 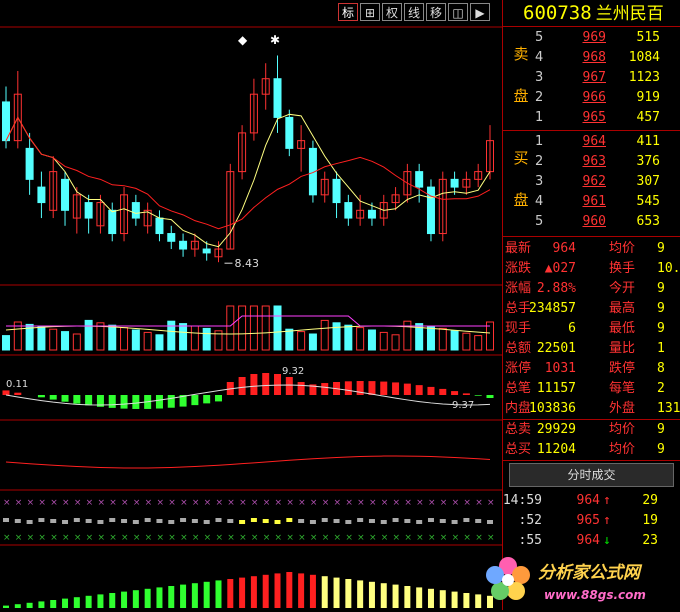 I want to click on toolbar-button-3: 线, so click(x=414, y=12).